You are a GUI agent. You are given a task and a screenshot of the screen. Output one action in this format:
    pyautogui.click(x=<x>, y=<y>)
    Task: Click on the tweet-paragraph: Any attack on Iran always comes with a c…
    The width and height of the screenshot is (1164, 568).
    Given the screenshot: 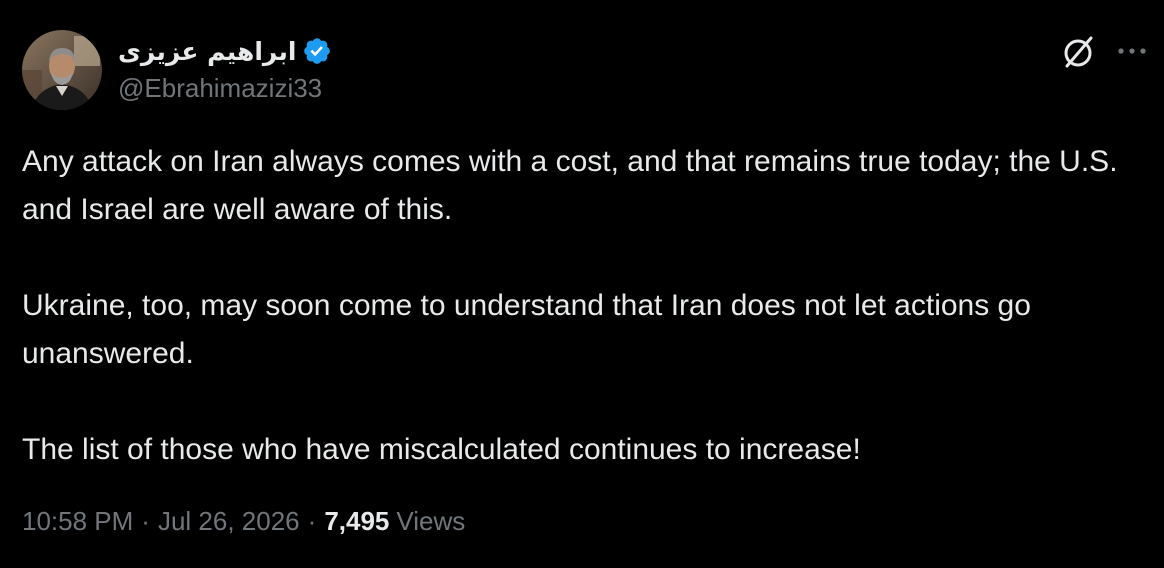 What is the action you would take?
    pyautogui.click(x=570, y=185)
    